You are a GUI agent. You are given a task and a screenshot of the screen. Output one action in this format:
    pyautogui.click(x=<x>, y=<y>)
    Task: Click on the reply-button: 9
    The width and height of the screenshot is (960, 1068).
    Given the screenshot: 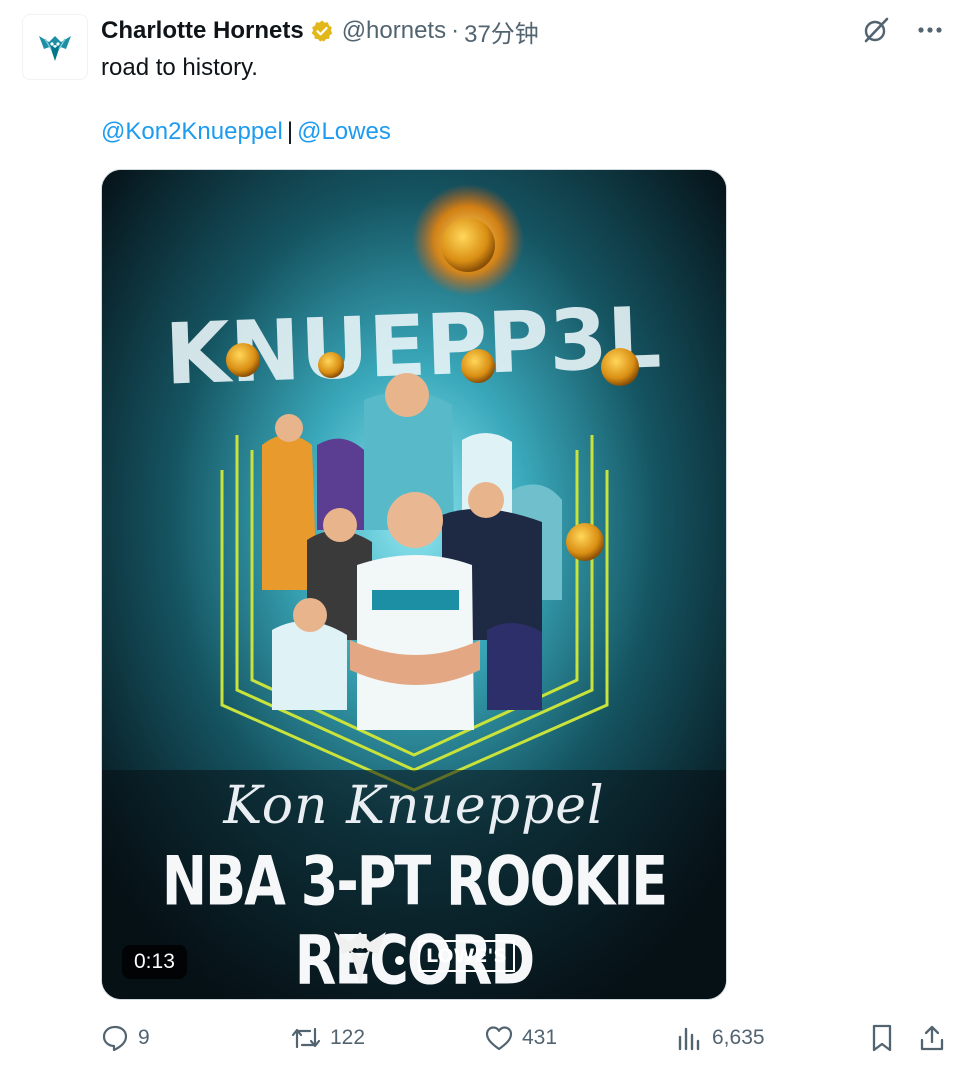 What is the action you would take?
    pyautogui.click(x=125, y=1038)
    